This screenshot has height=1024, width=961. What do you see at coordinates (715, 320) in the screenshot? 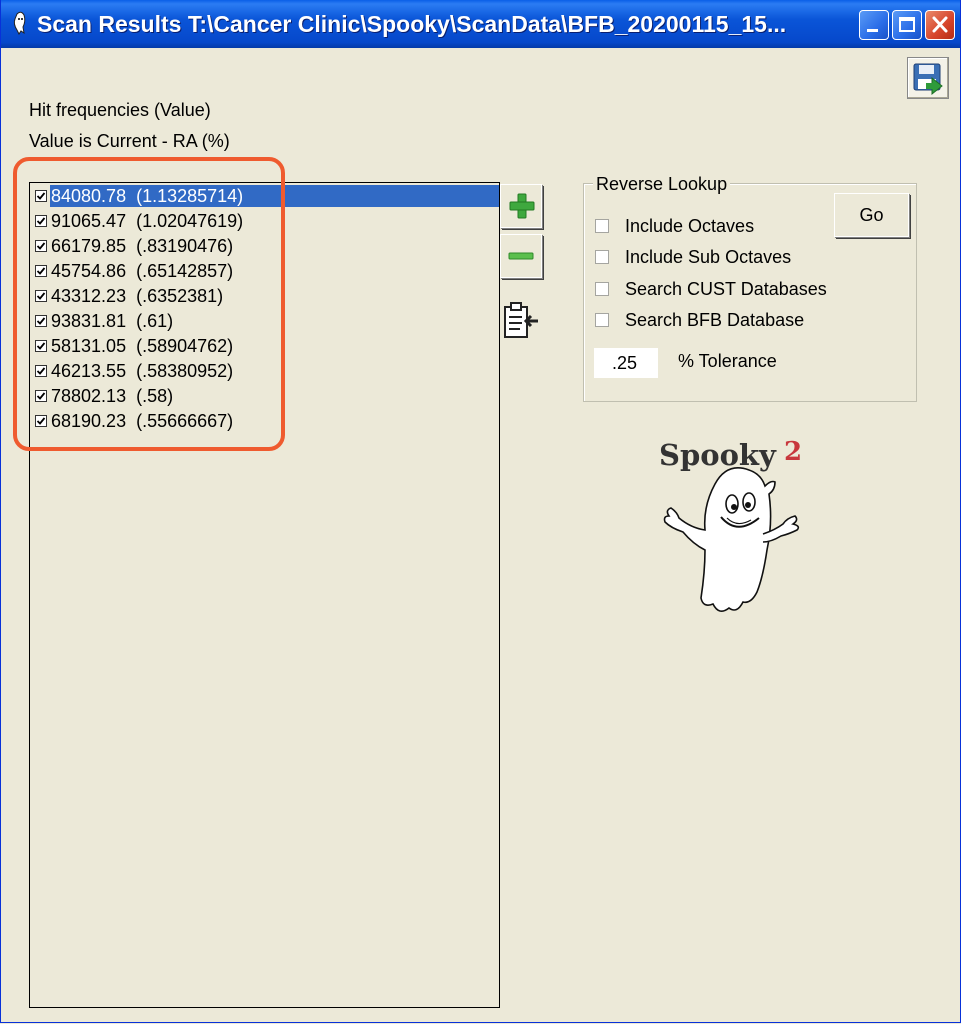
I see `search-bfb-database-label: Search BFB Database` at bounding box center [715, 320].